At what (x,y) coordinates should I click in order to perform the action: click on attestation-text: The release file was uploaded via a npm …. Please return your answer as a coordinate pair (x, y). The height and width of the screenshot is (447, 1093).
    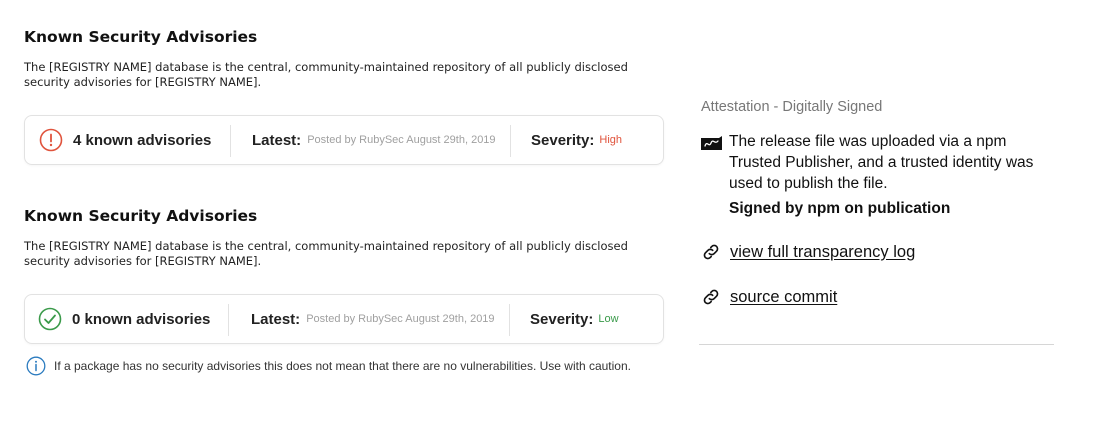
    Looking at the image, I should click on (881, 162).